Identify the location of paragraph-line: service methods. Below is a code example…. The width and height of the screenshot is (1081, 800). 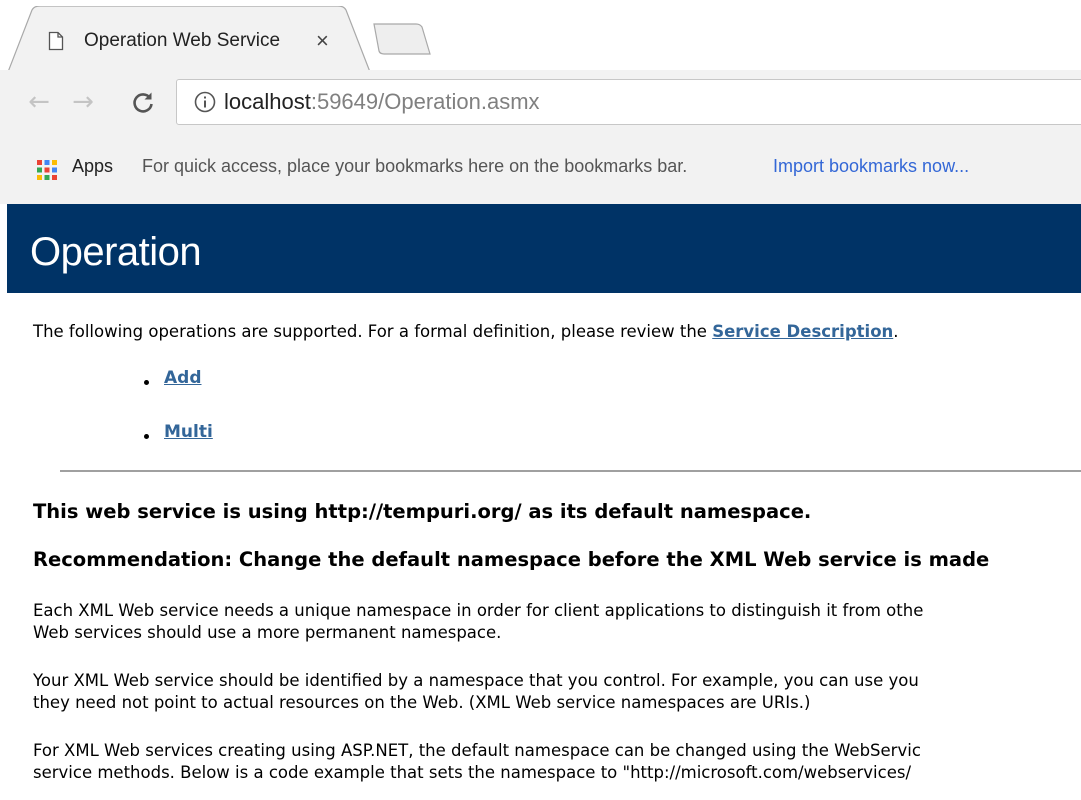
(472, 772).